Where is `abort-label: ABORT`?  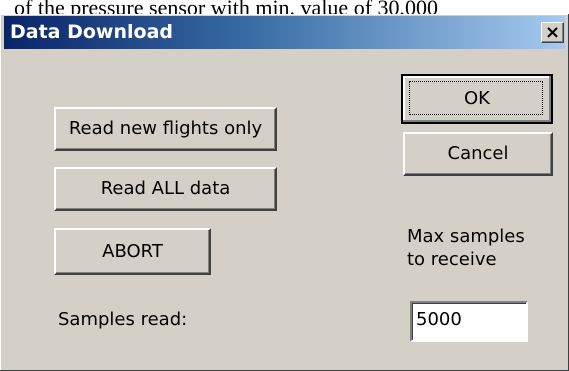
abort-label: ABORT is located at coordinates (132, 251).